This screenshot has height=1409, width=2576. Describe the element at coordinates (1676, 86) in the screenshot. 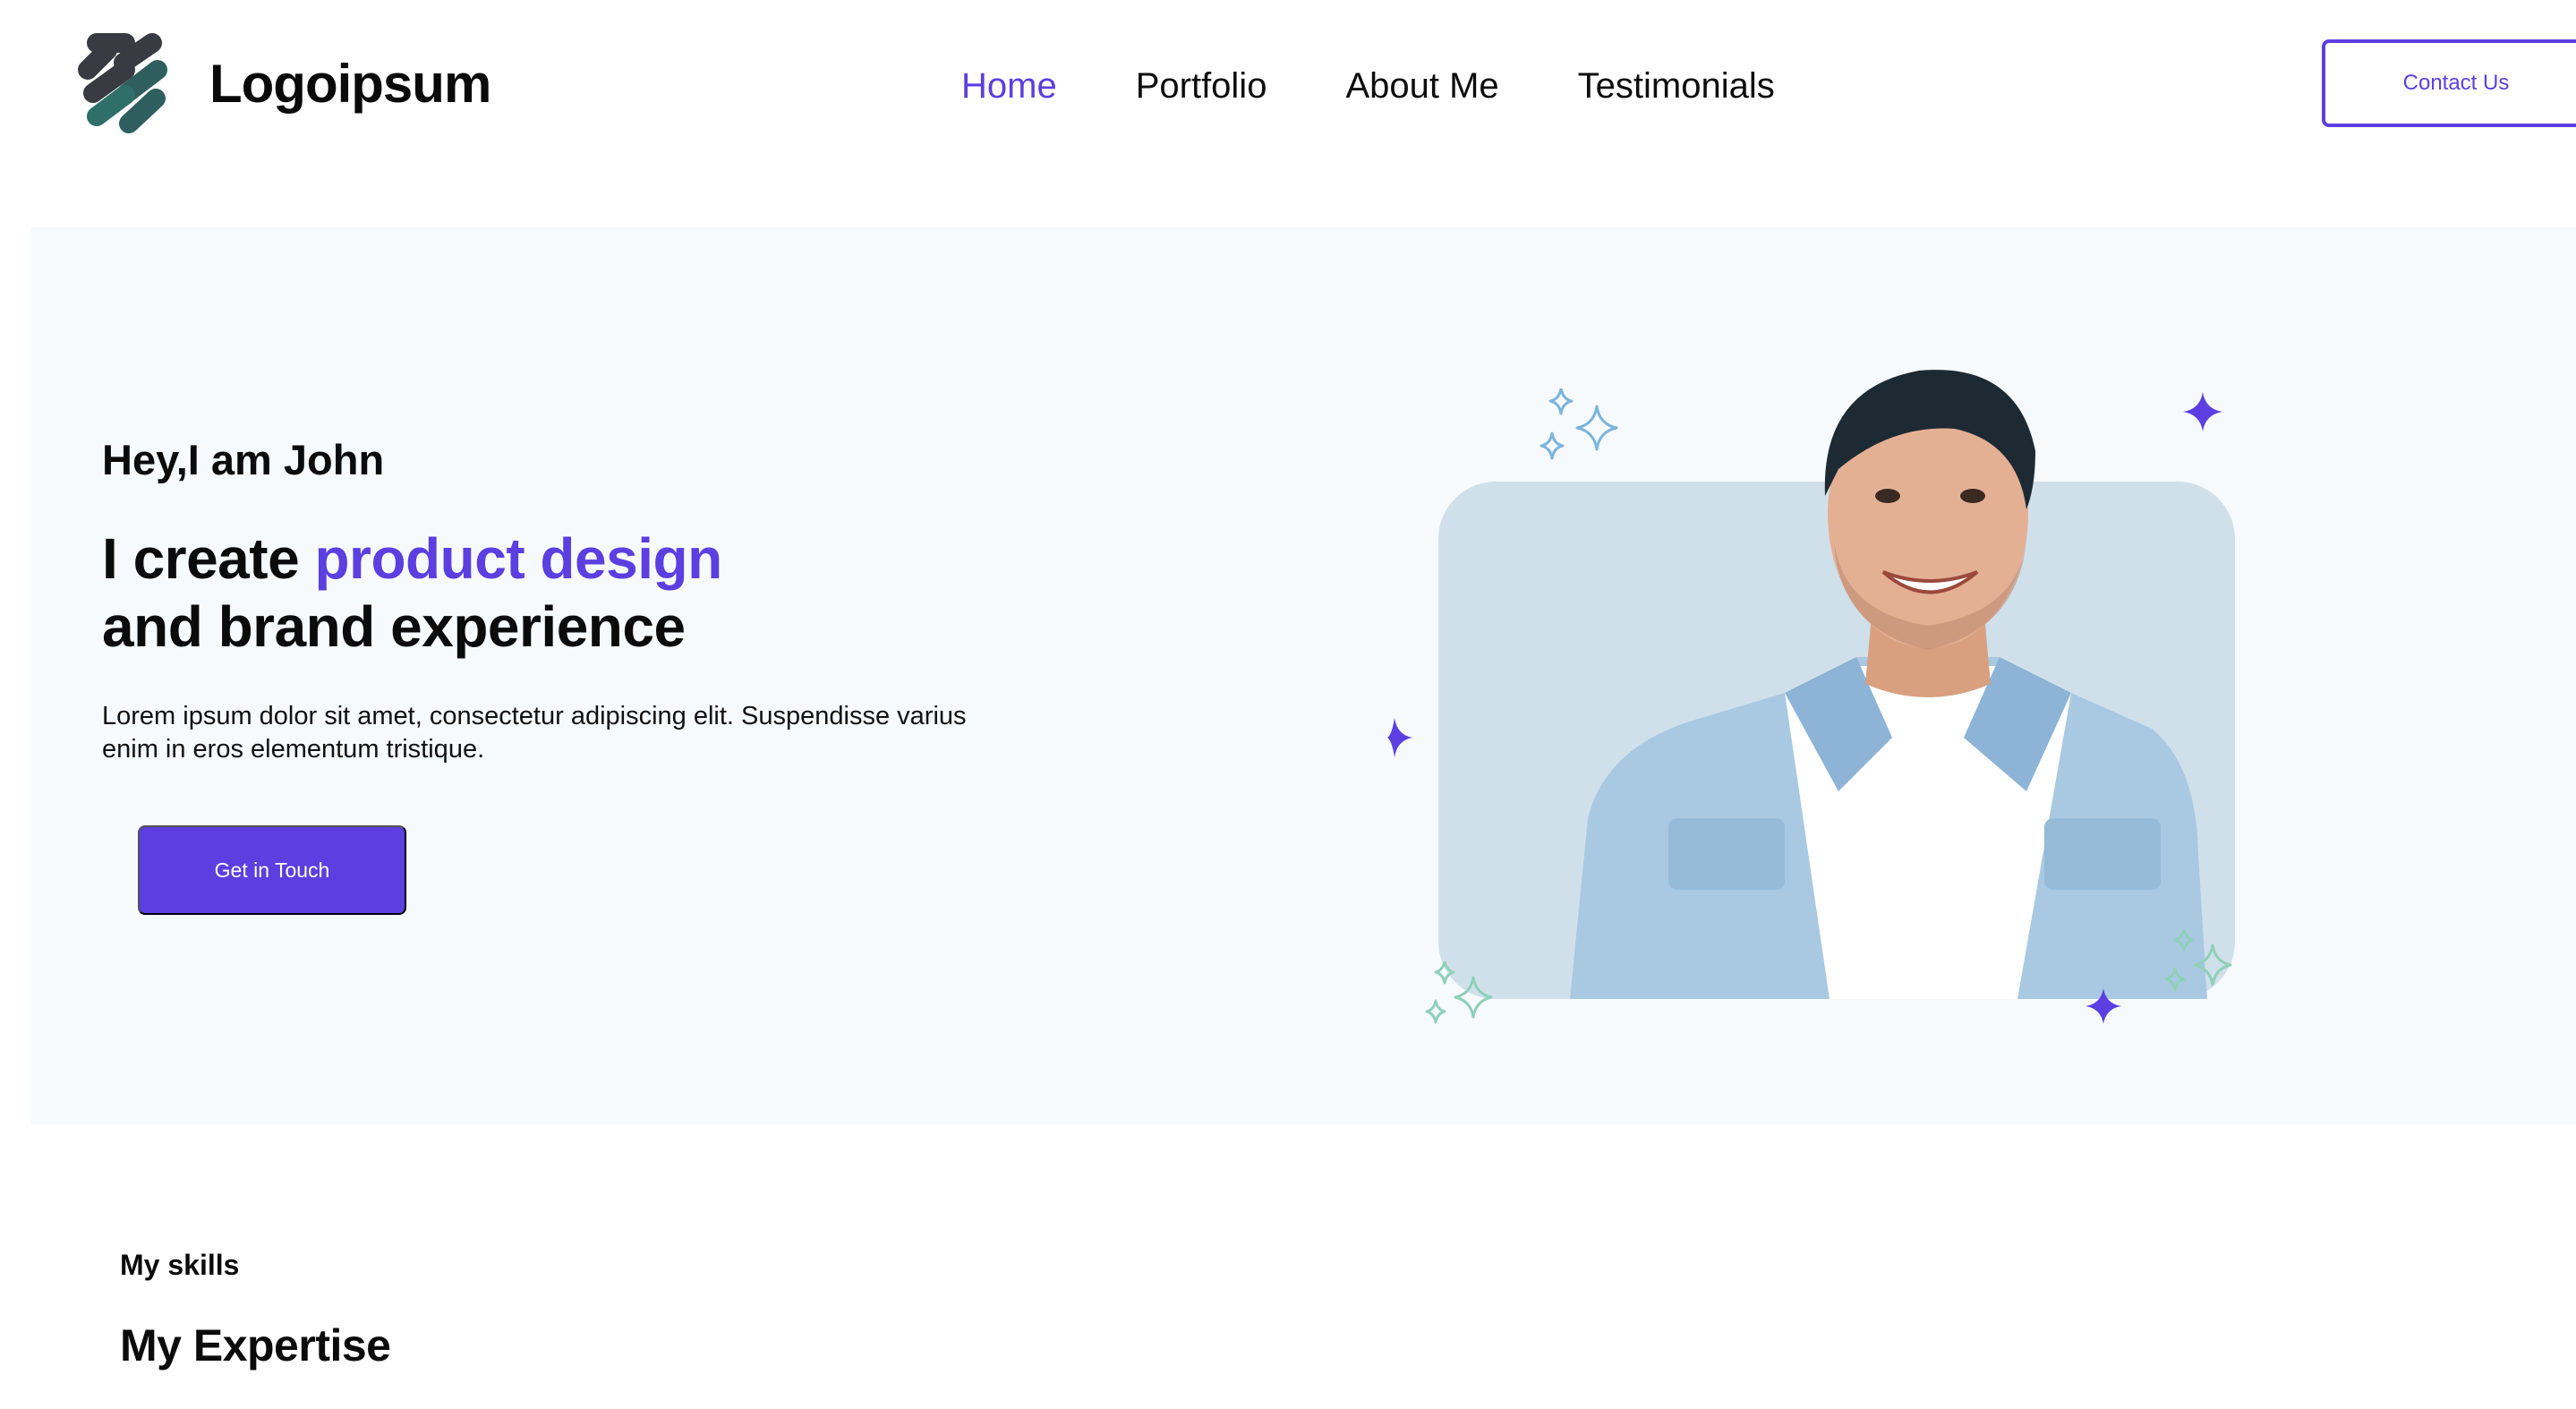

I see `nav-testimonials: Testimonials` at that location.